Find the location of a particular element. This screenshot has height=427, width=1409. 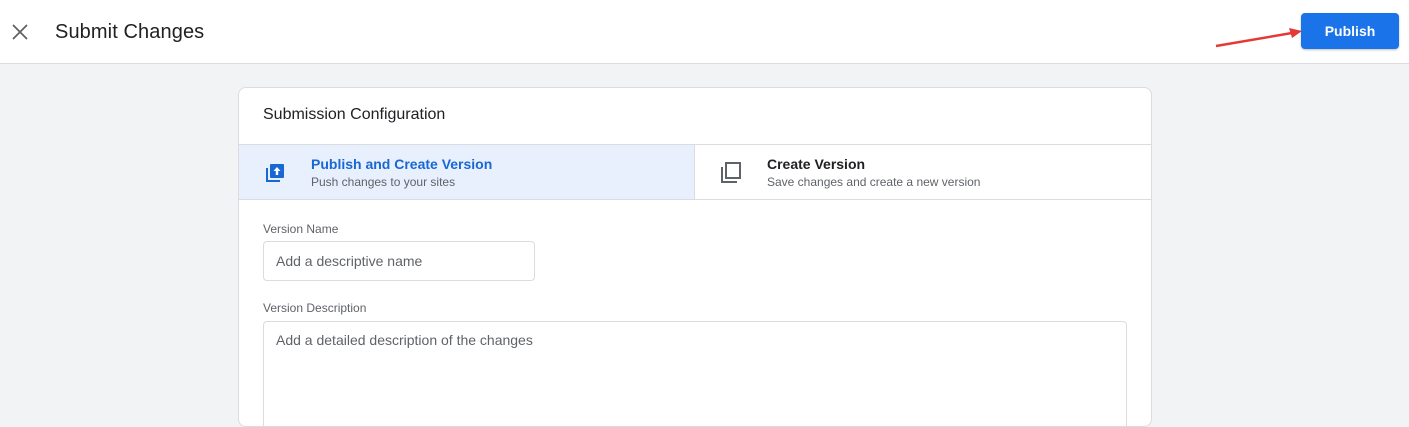

option-subtitle: Push changes to your sites is located at coordinates (383, 182).